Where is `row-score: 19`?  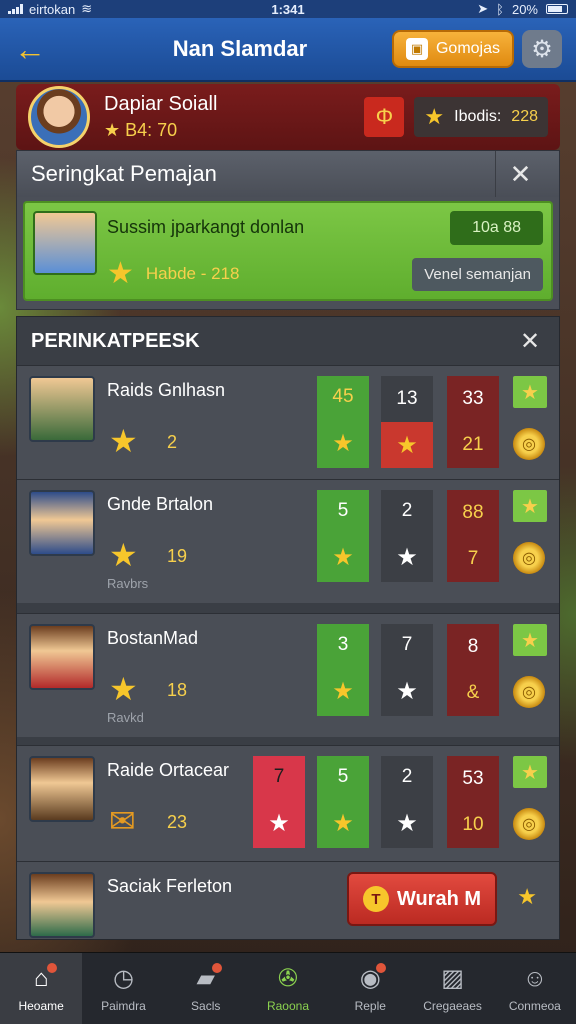
row-score: 19 is located at coordinates (177, 556).